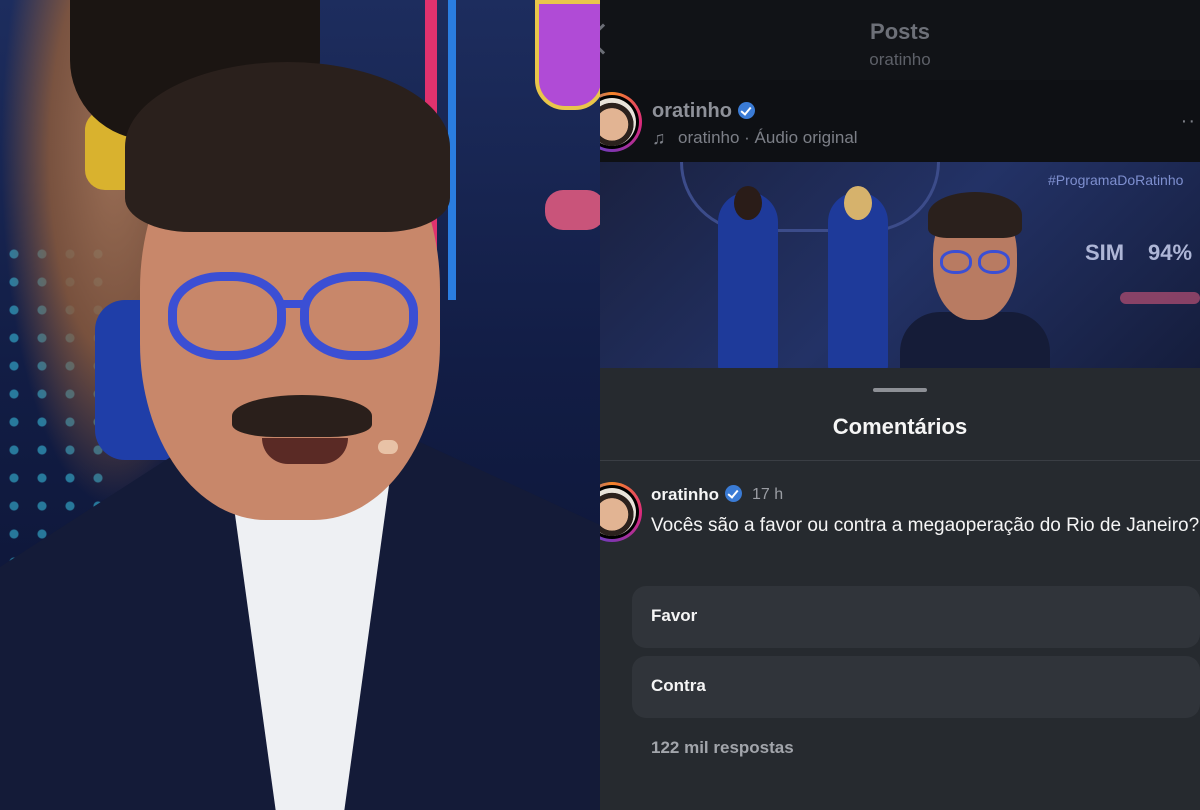 This screenshot has height=810, width=1200. Describe the element at coordinates (900, 390) in the screenshot. I see `sheet-drag-handle` at that location.